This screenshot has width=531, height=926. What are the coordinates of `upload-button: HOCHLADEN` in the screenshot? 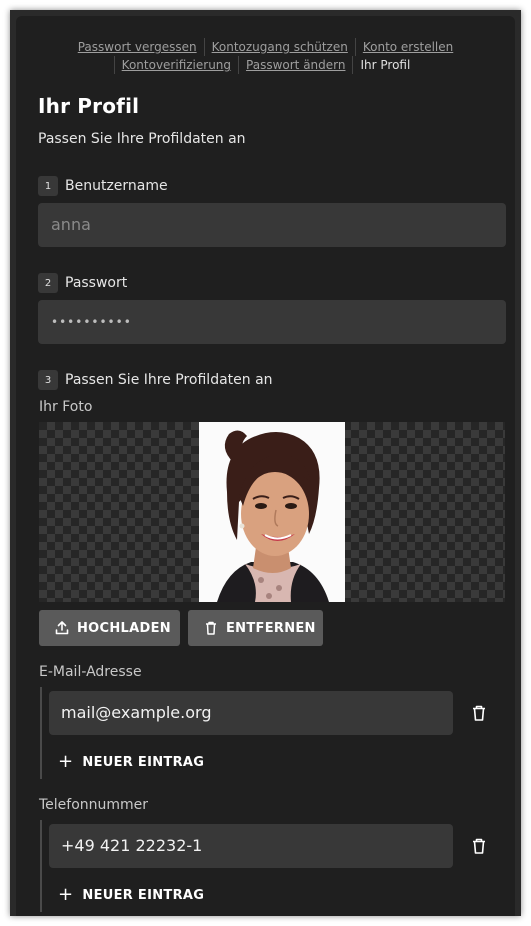 It's located at (109, 628).